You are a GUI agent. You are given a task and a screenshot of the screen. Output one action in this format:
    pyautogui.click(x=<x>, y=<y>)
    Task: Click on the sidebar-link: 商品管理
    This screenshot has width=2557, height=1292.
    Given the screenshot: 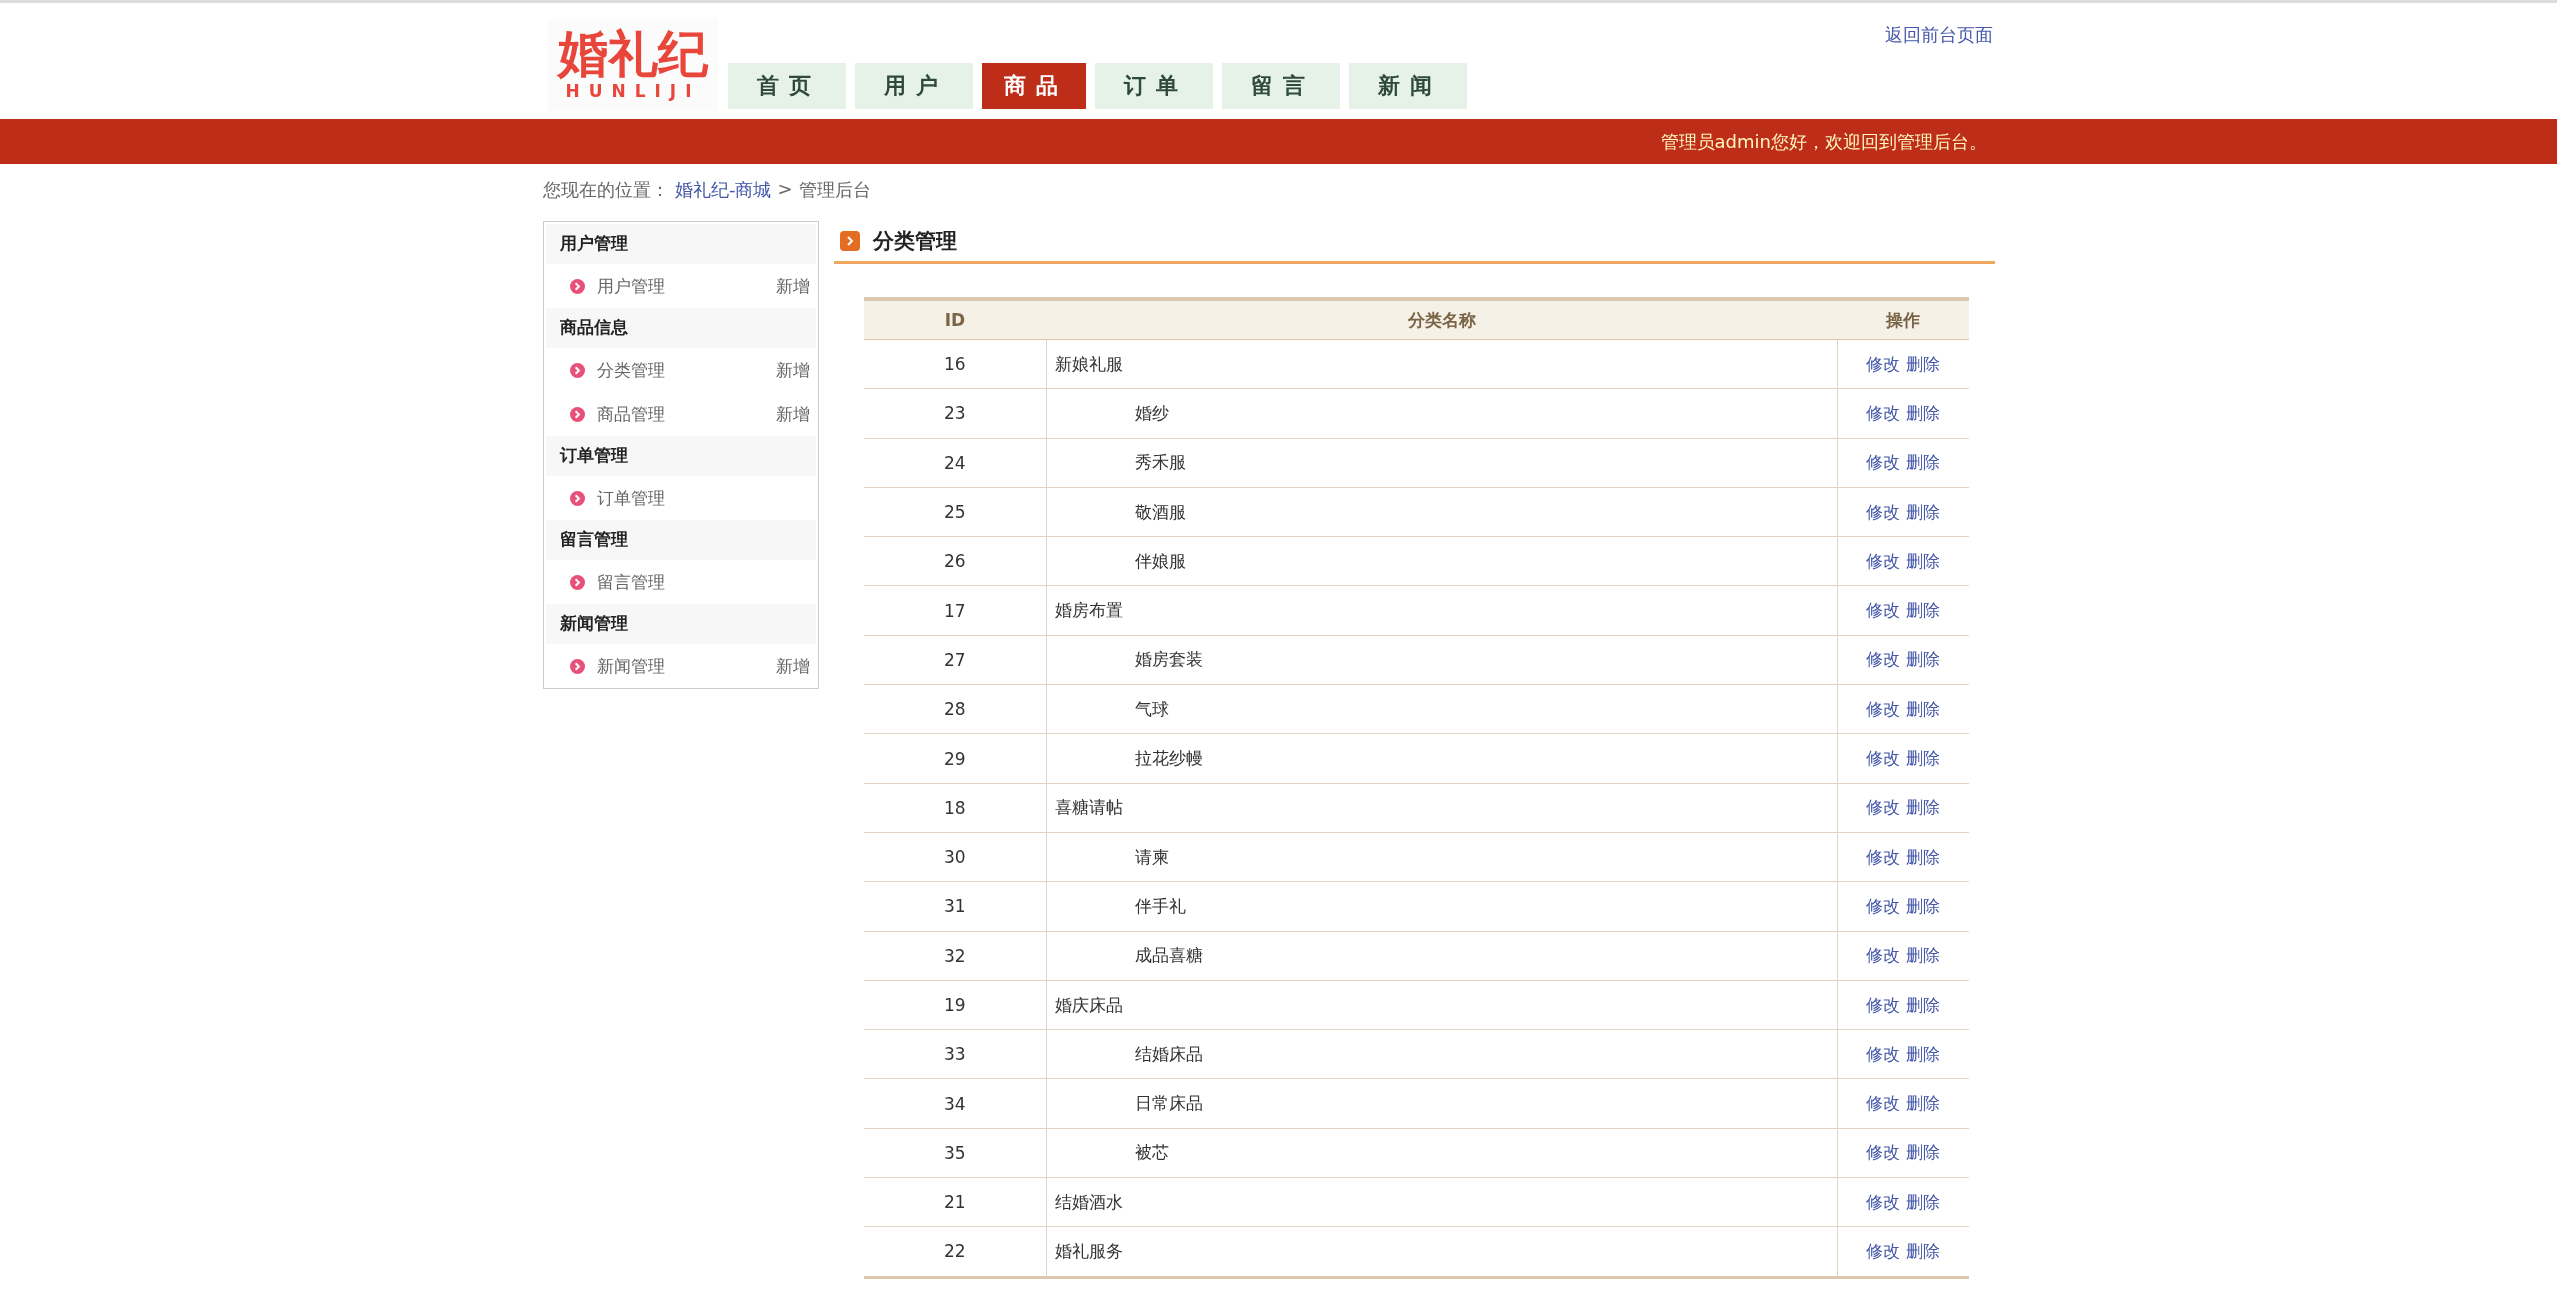 What is the action you would take?
    pyautogui.click(x=686, y=414)
    